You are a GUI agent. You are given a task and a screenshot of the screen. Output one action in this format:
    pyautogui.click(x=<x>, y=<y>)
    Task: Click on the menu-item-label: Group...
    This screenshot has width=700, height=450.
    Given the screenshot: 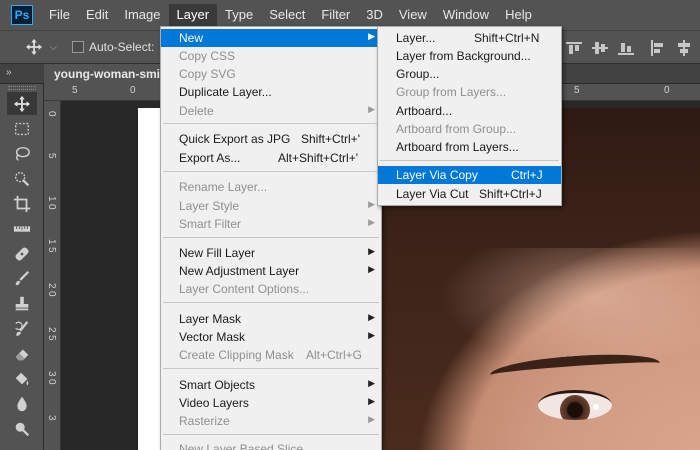 What is the action you would take?
    pyautogui.click(x=418, y=74)
    